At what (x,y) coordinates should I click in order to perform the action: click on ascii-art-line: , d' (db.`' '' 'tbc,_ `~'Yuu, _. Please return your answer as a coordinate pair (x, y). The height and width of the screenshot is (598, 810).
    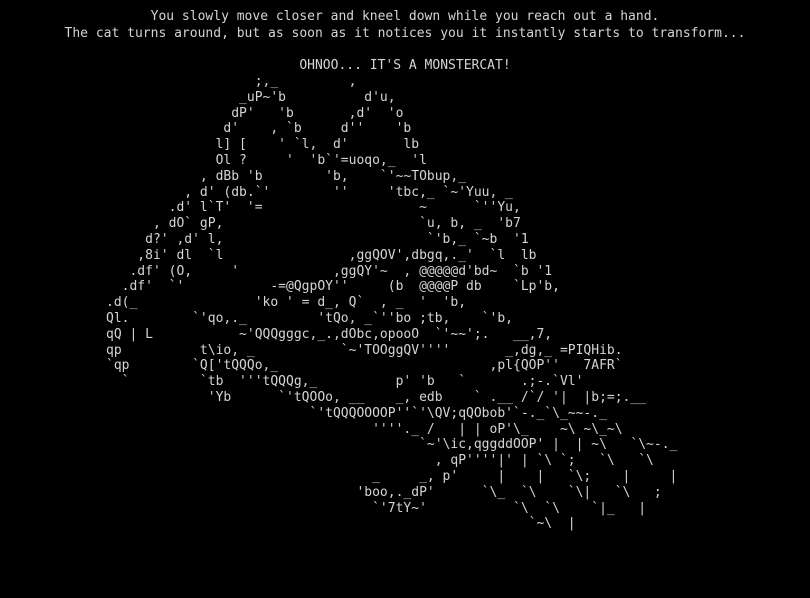
    Looking at the image, I should click on (309, 192).